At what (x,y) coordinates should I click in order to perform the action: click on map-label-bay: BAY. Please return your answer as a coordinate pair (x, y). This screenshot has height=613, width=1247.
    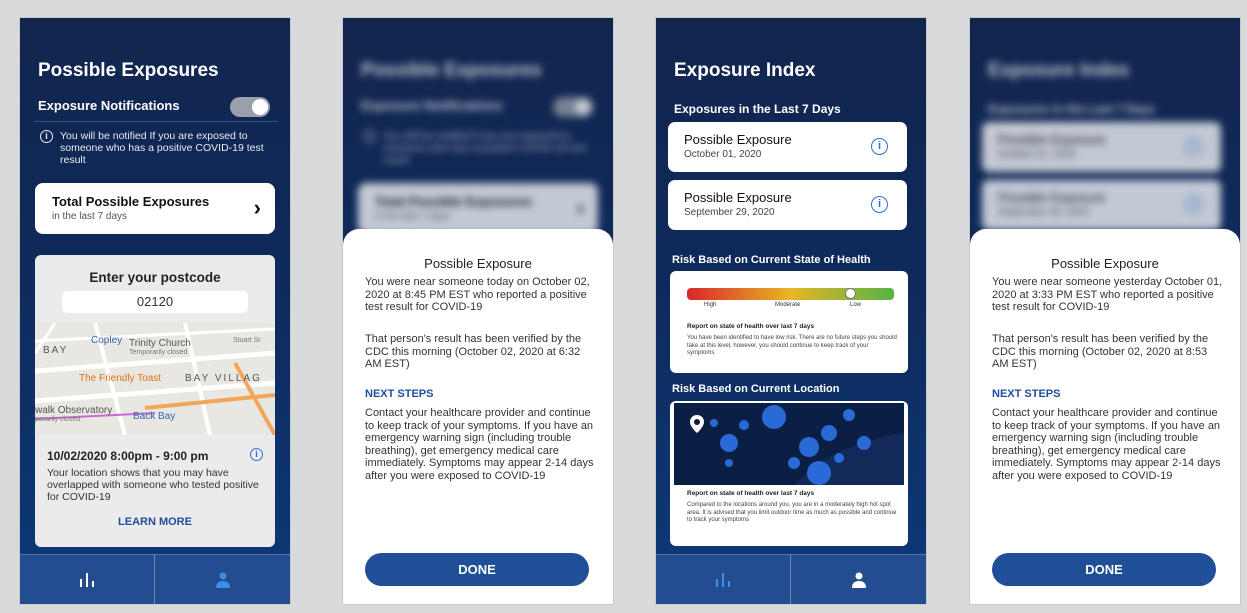
    Looking at the image, I should click on (56, 350).